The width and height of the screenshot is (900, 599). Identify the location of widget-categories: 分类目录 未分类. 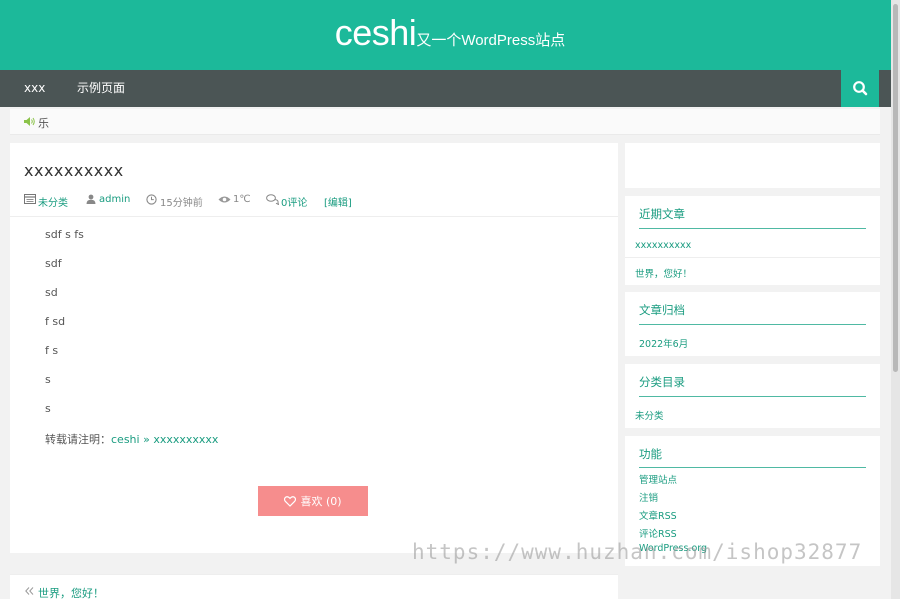
(752, 396).